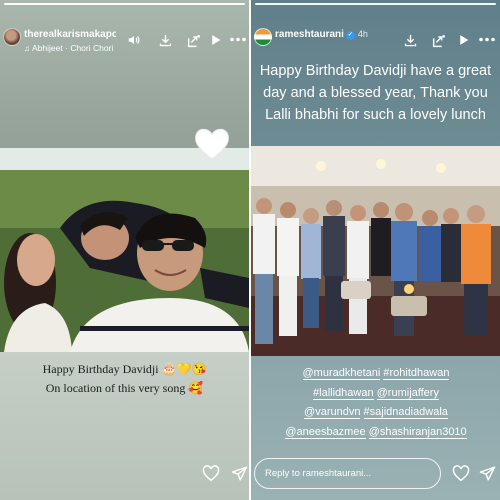  What do you see at coordinates (115, 388) in the screenshot?
I see `caption-line2: On location of this very song` at bounding box center [115, 388].